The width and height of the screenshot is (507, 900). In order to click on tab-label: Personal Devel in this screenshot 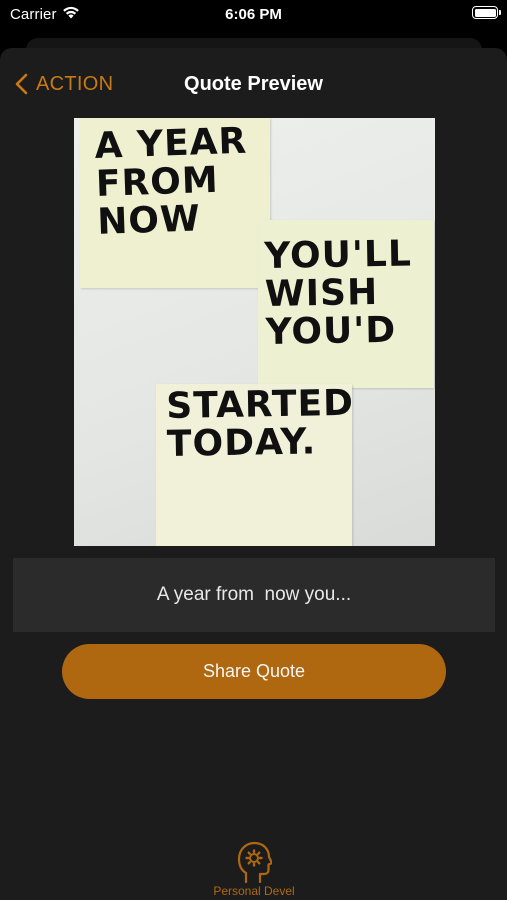, I will do `click(254, 891)`.